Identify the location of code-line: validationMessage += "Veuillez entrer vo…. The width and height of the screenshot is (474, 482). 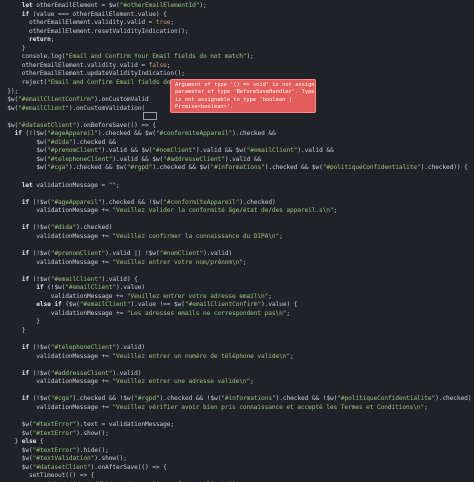
(123, 262).